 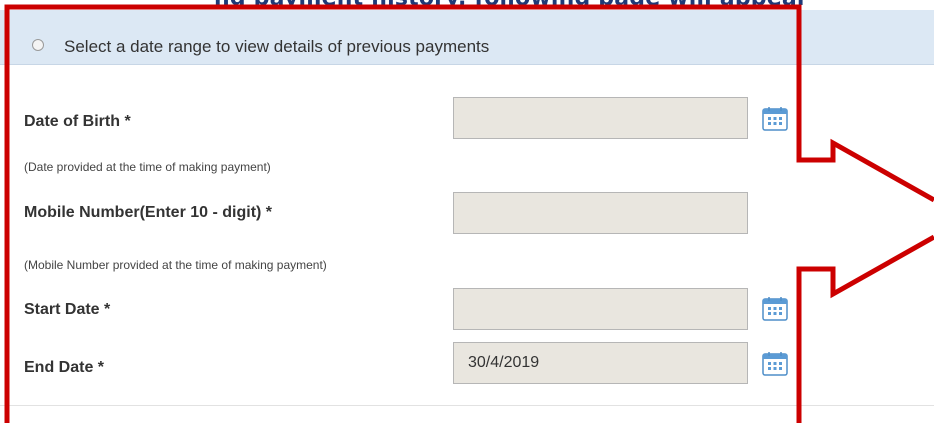 What do you see at coordinates (77, 121) in the screenshot?
I see `dob-label: Date of Birth *` at bounding box center [77, 121].